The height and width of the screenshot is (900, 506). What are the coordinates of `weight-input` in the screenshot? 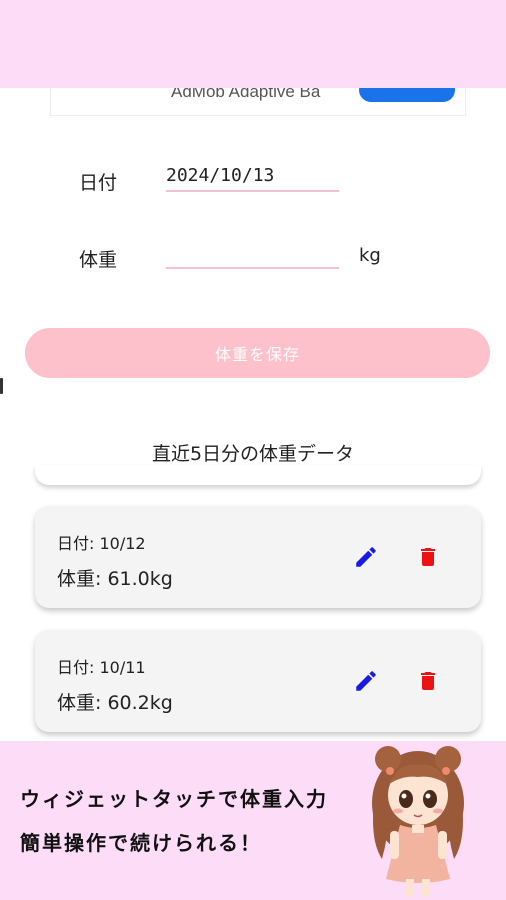 It's located at (252, 253).